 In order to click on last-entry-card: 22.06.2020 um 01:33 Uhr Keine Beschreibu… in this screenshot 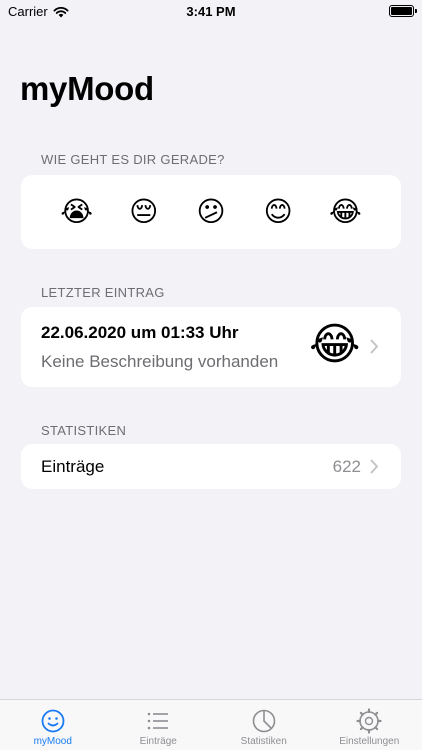, I will do `click(211, 347)`.